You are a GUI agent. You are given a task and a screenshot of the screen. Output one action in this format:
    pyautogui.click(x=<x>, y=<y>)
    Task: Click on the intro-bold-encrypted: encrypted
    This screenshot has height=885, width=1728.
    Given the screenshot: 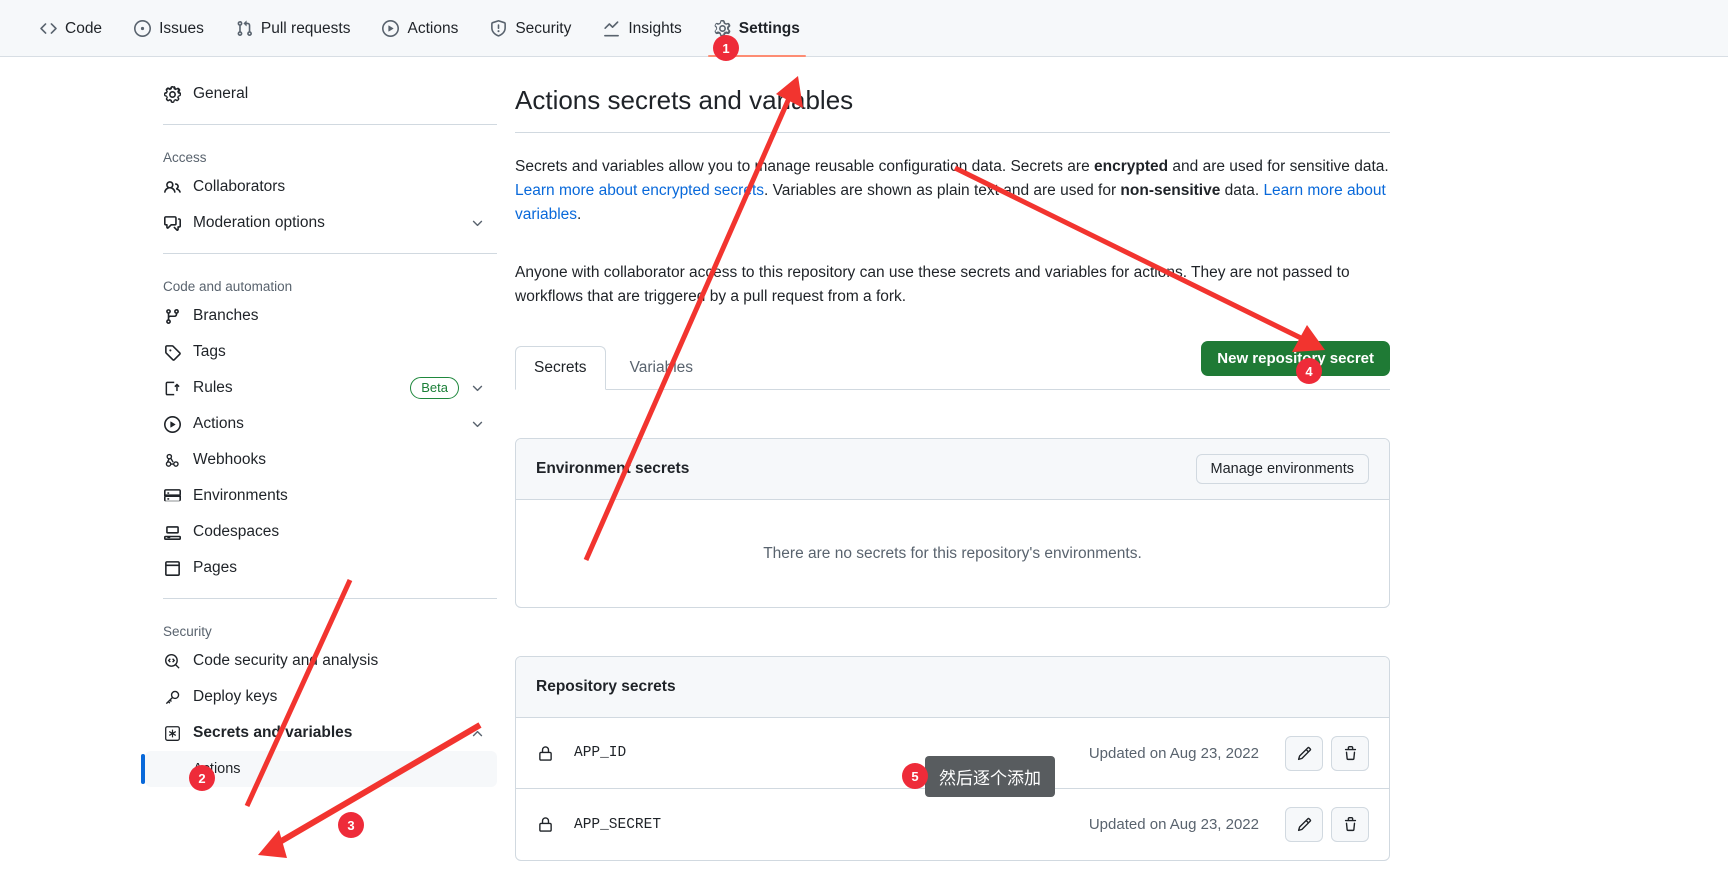 What is the action you would take?
    pyautogui.click(x=1131, y=166)
    